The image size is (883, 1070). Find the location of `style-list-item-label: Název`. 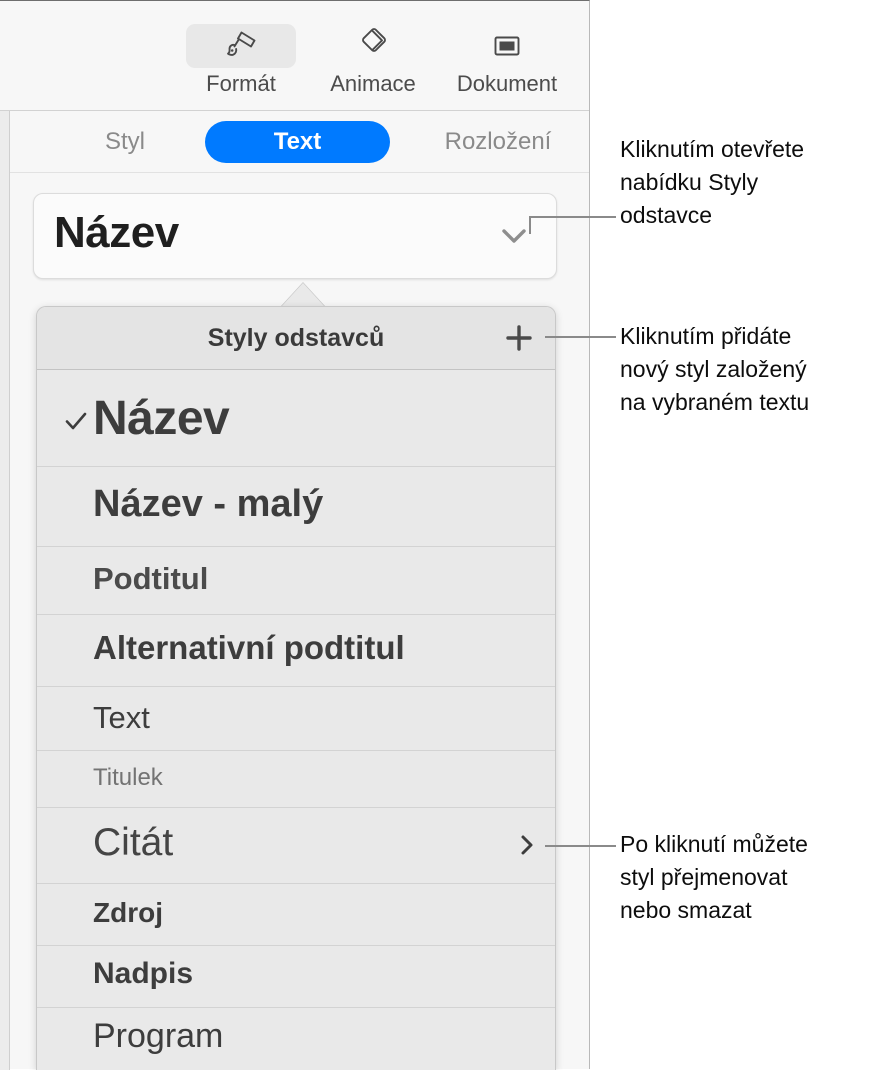

style-list-item-label: Název is located at coordinates (161, 418).